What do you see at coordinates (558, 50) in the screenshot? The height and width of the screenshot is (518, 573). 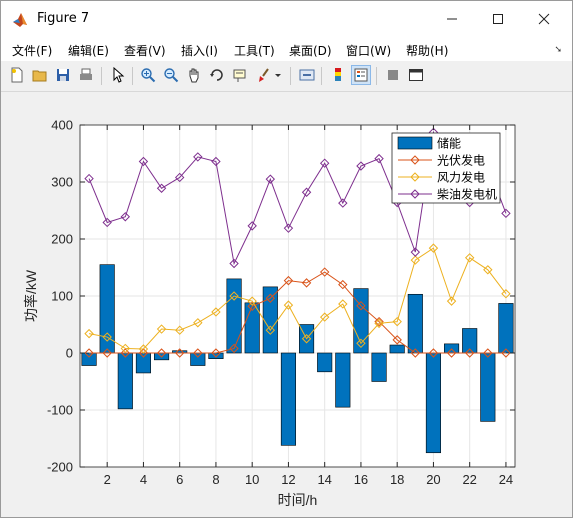 I see `menu-dock-arrow-icon: ➘` at bounding box center [558, 50].